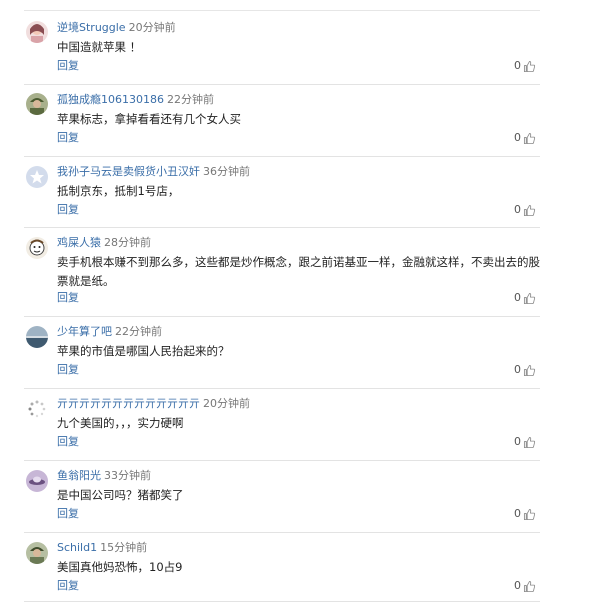 This screenshot has width=600, height=605. I want to click on comment-time: 33分钟前, so click(127, 475).